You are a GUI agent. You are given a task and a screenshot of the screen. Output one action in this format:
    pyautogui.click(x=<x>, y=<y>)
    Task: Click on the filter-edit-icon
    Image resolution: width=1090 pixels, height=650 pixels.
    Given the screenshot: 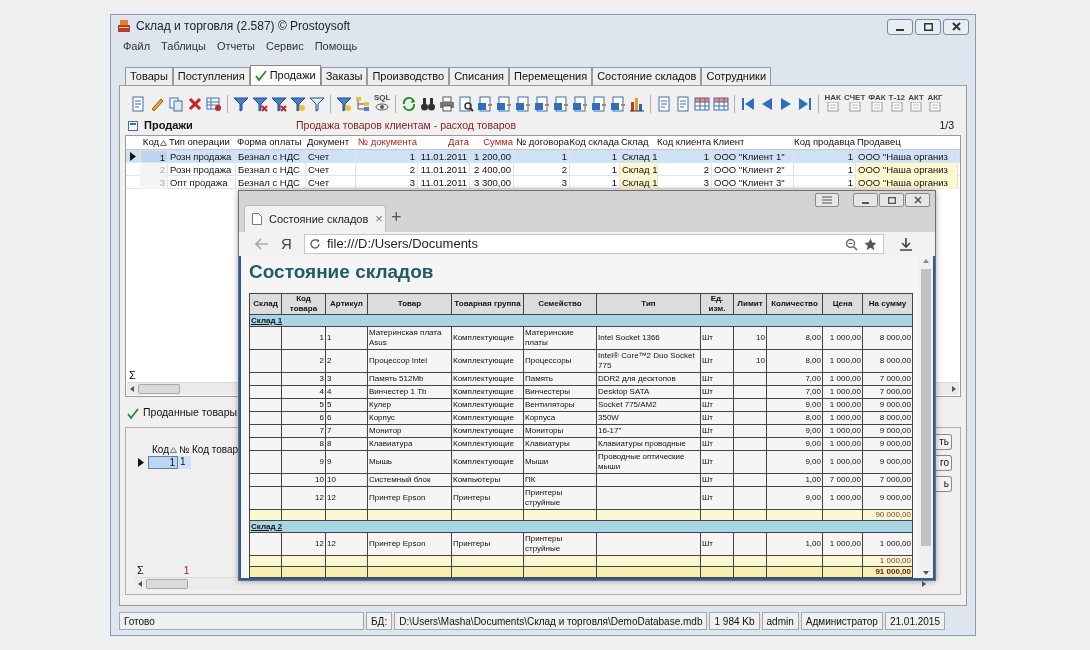 What is the action you would take?
    pyautogui.click(x=298, y=104)
    